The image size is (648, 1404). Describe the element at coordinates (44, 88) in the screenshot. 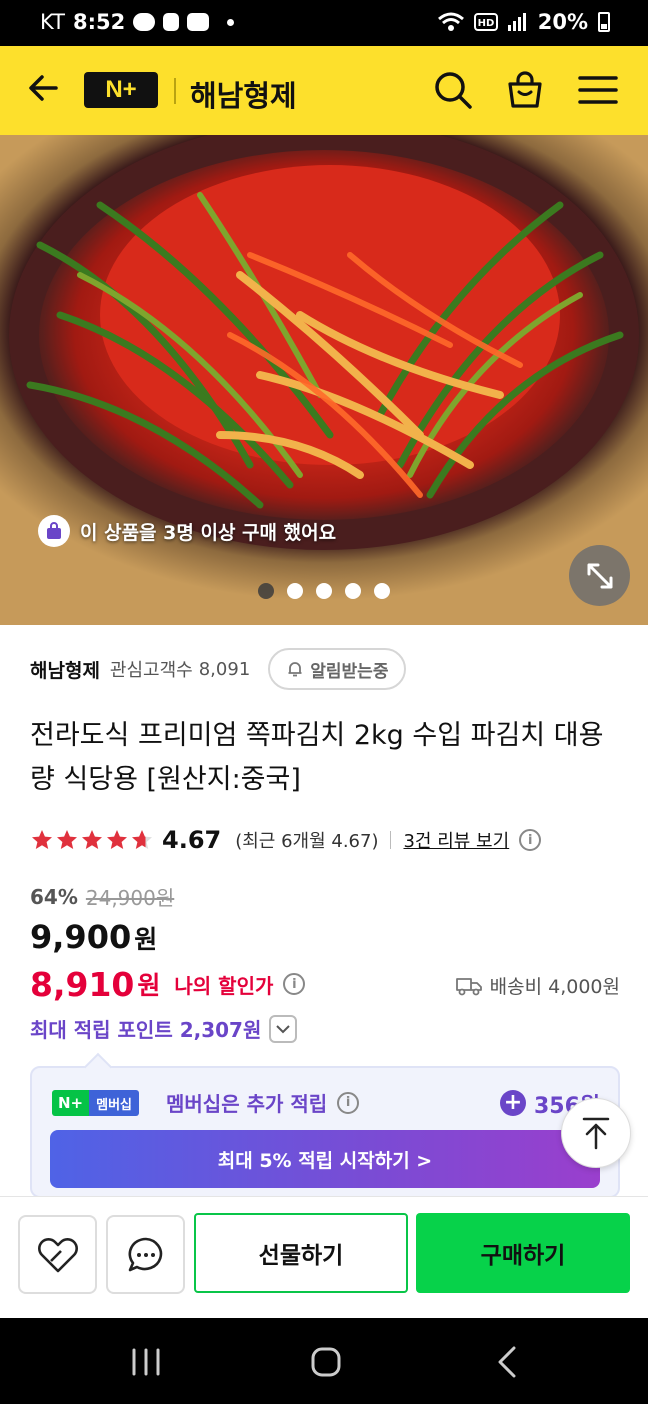

I see `back-arrow-icon` at that location.